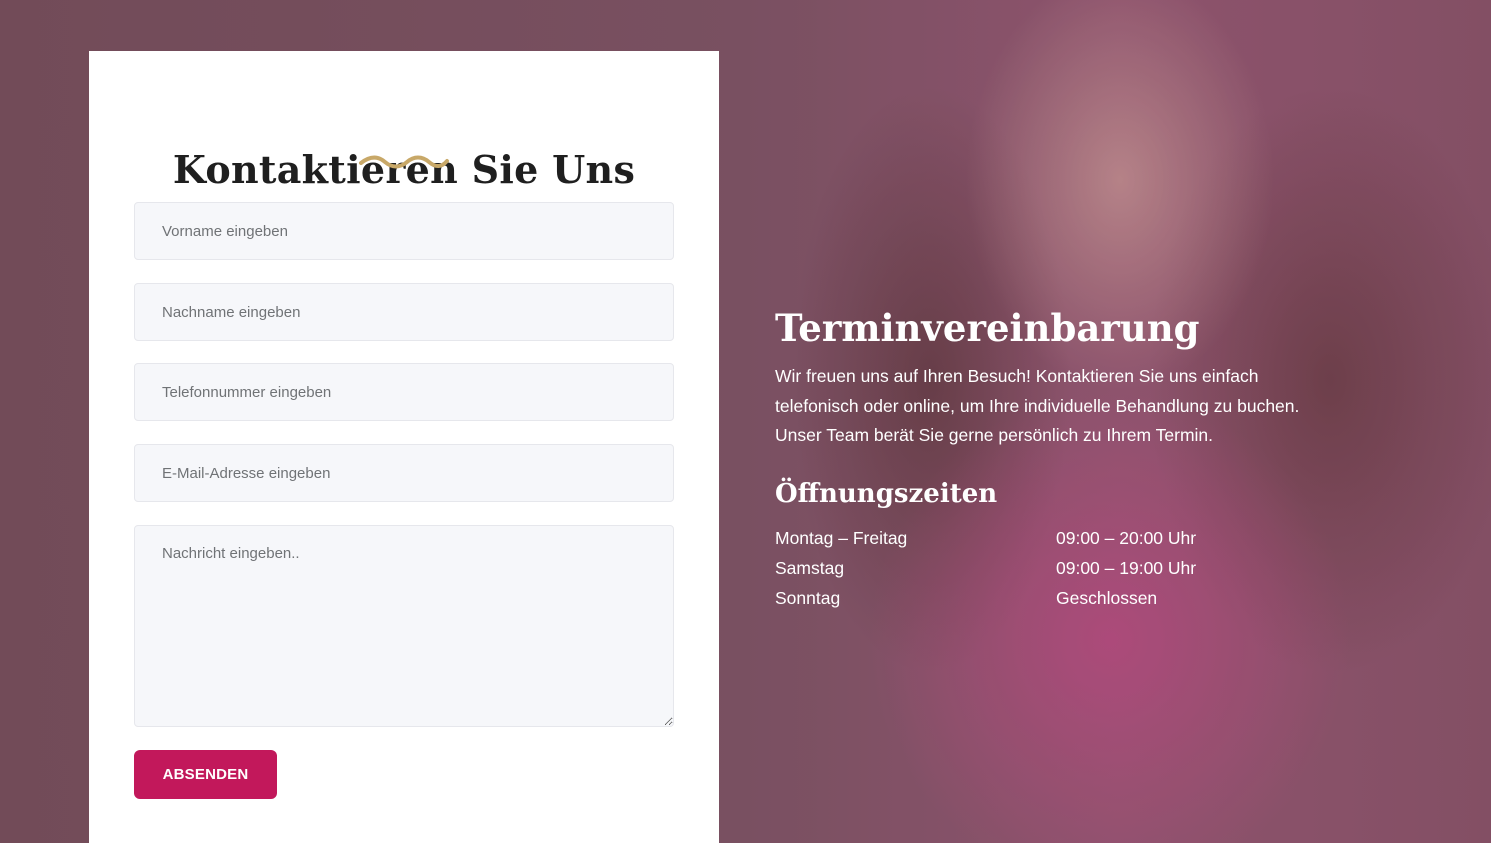 The width and height of the screenshot is (1491, 843). What do you see at coordinates (205, 774) in the screenshot?
I see `submit-button: ABSENDEN` at bounding box center [205, 774].